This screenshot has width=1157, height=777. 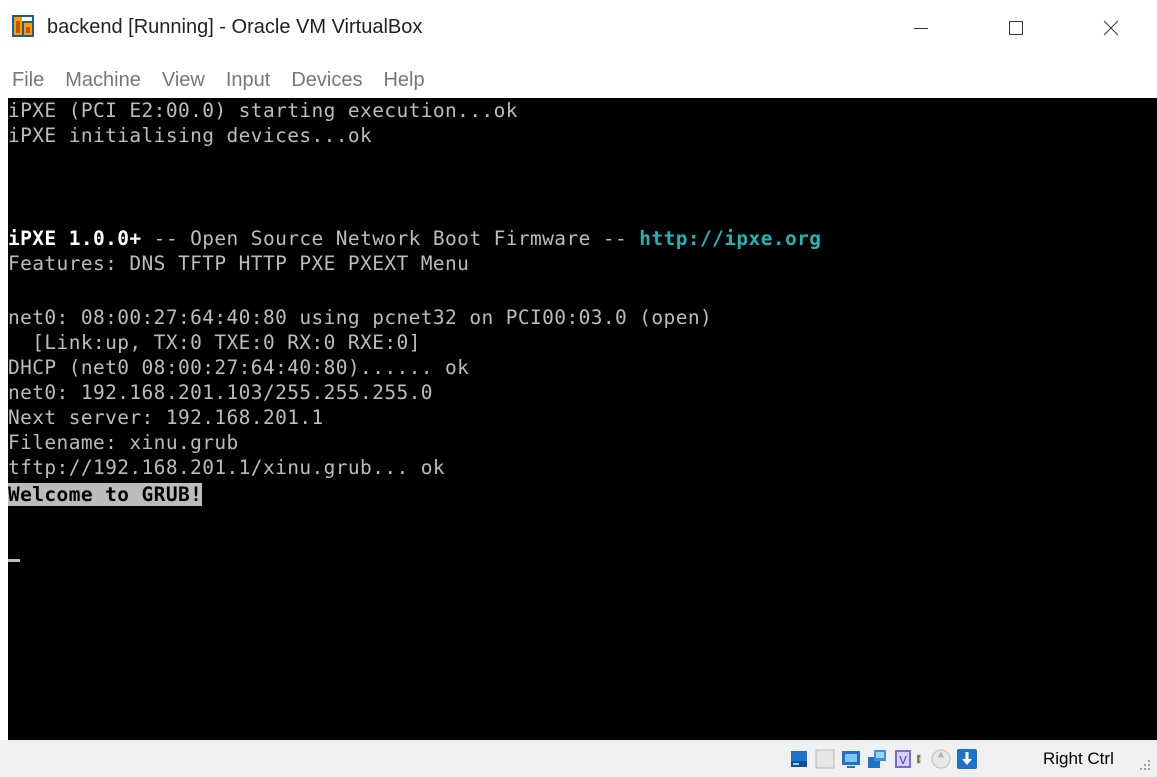 I want to click on menu-devices: Devices, so click(x=326, y=80).